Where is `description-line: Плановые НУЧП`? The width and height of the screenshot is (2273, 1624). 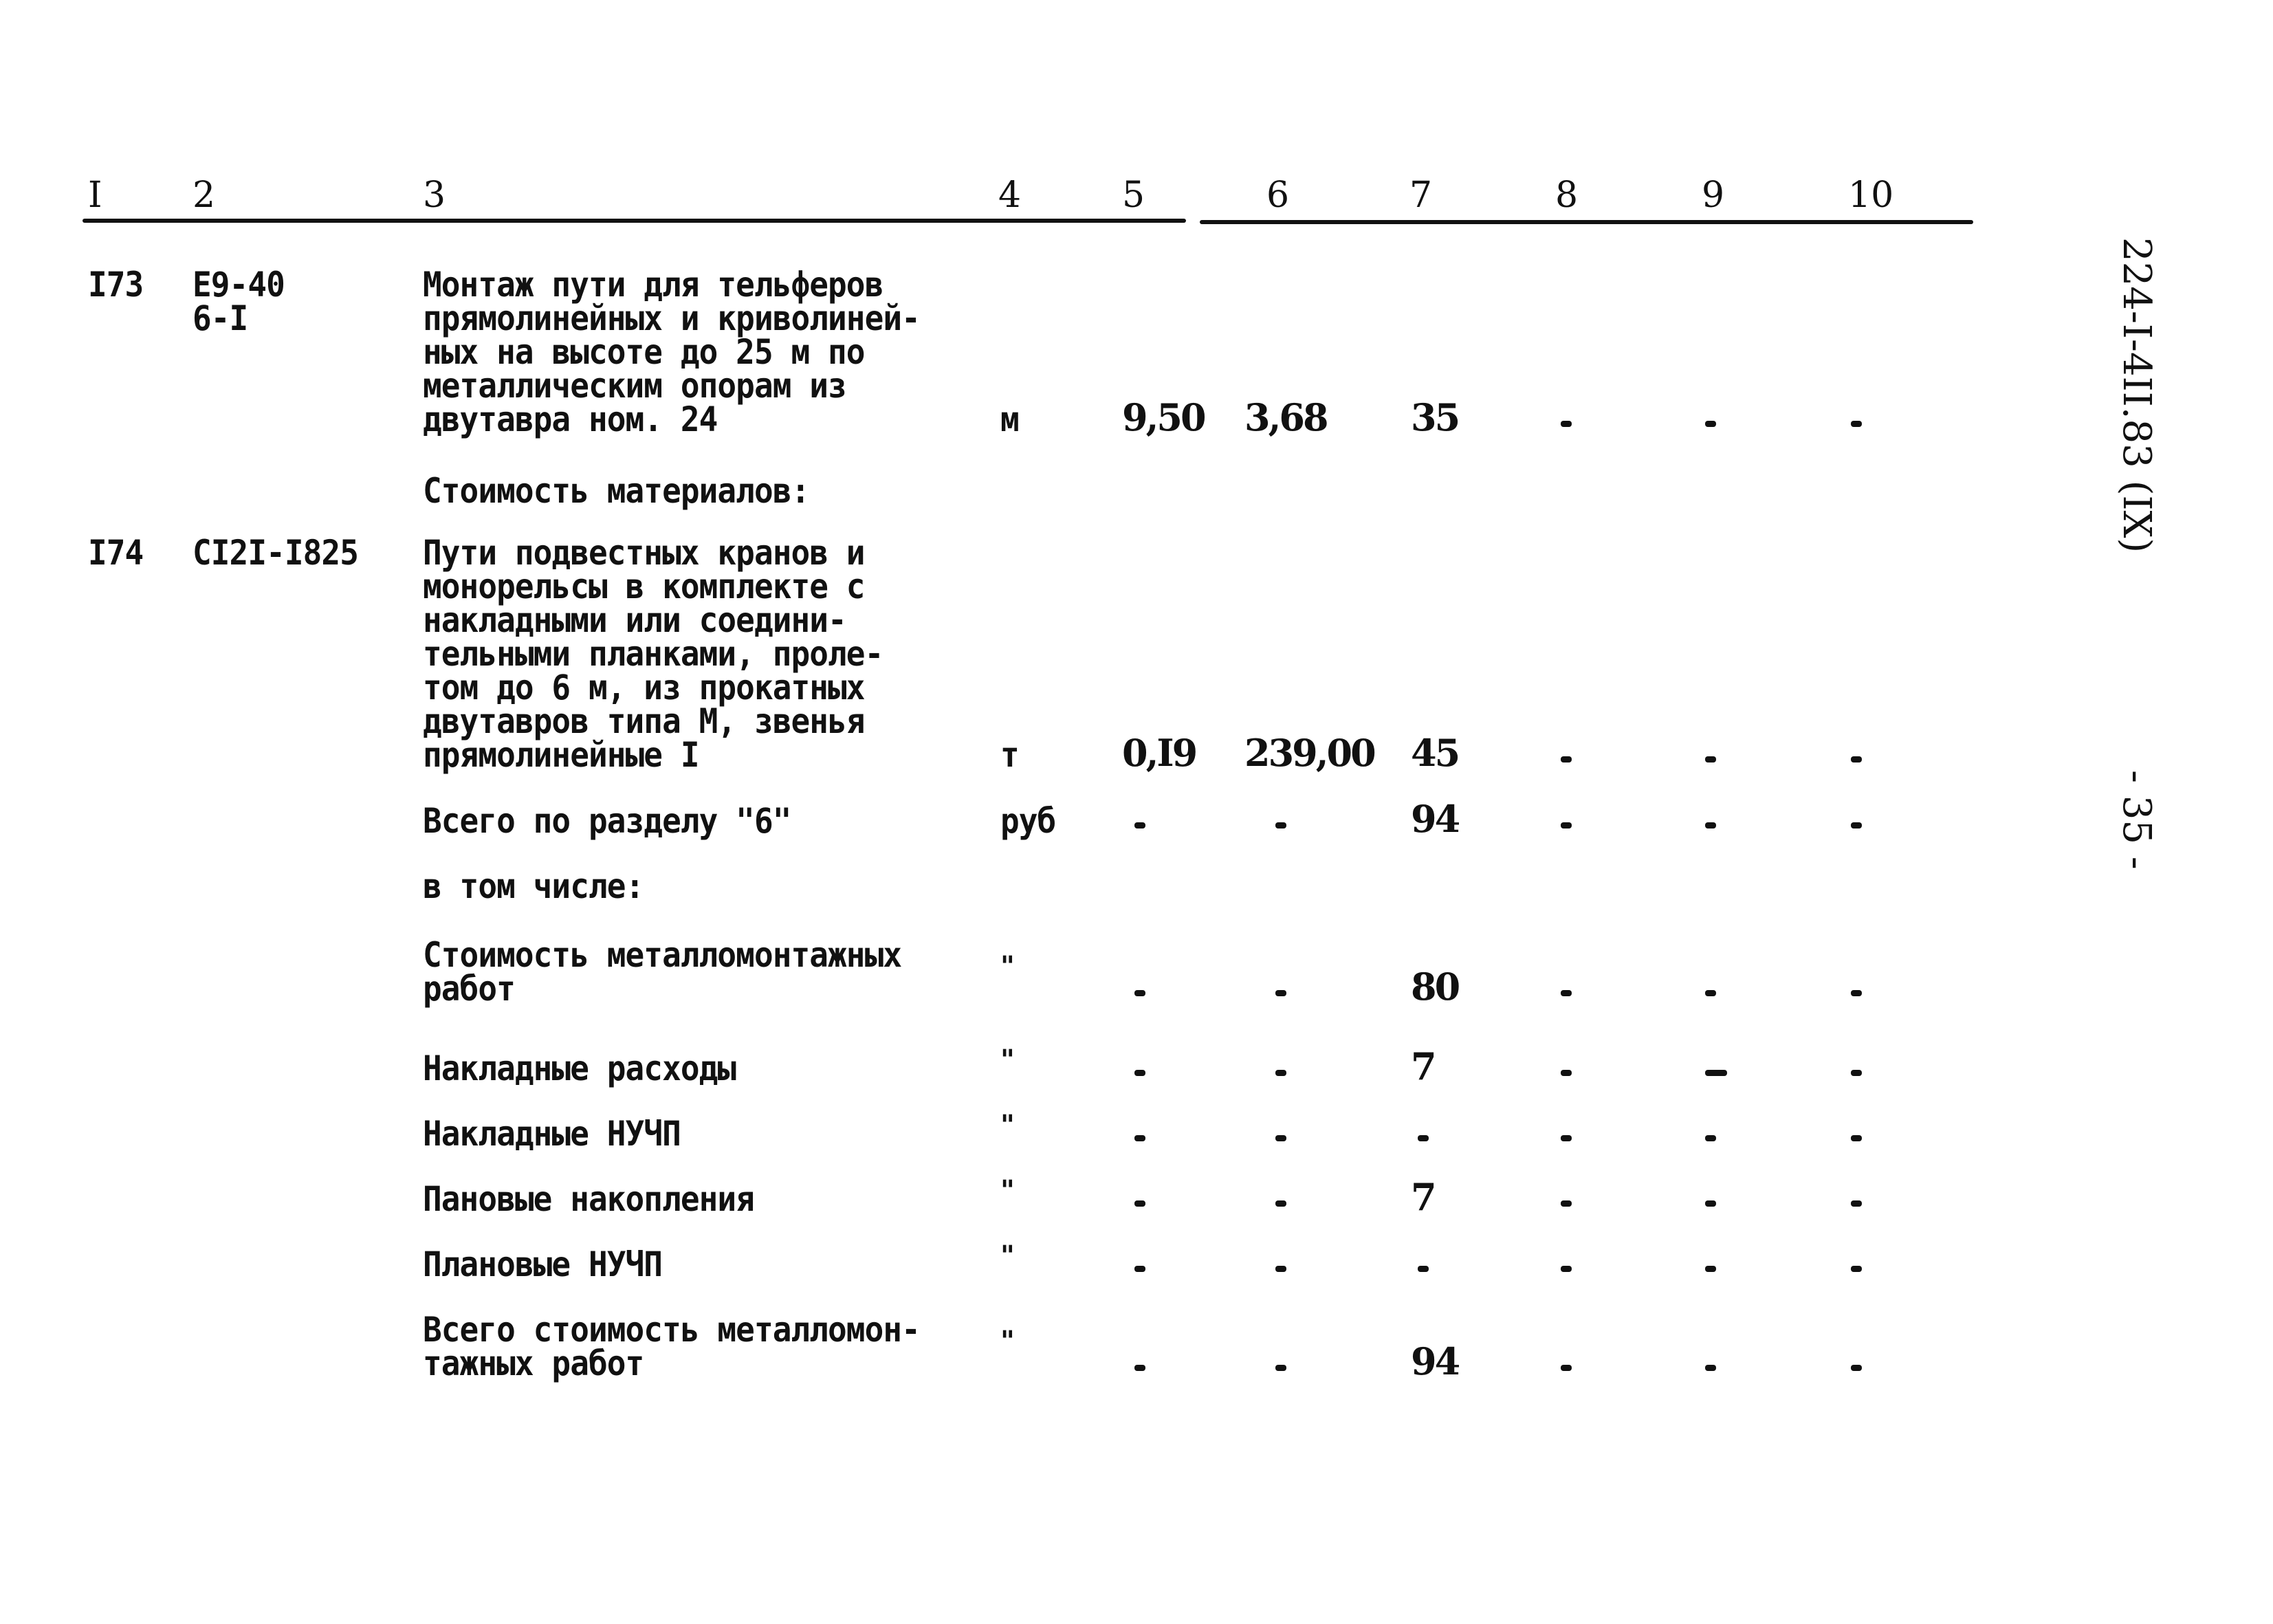 description-line: Плановые НУЧП is located at coordinates (543, 1264).